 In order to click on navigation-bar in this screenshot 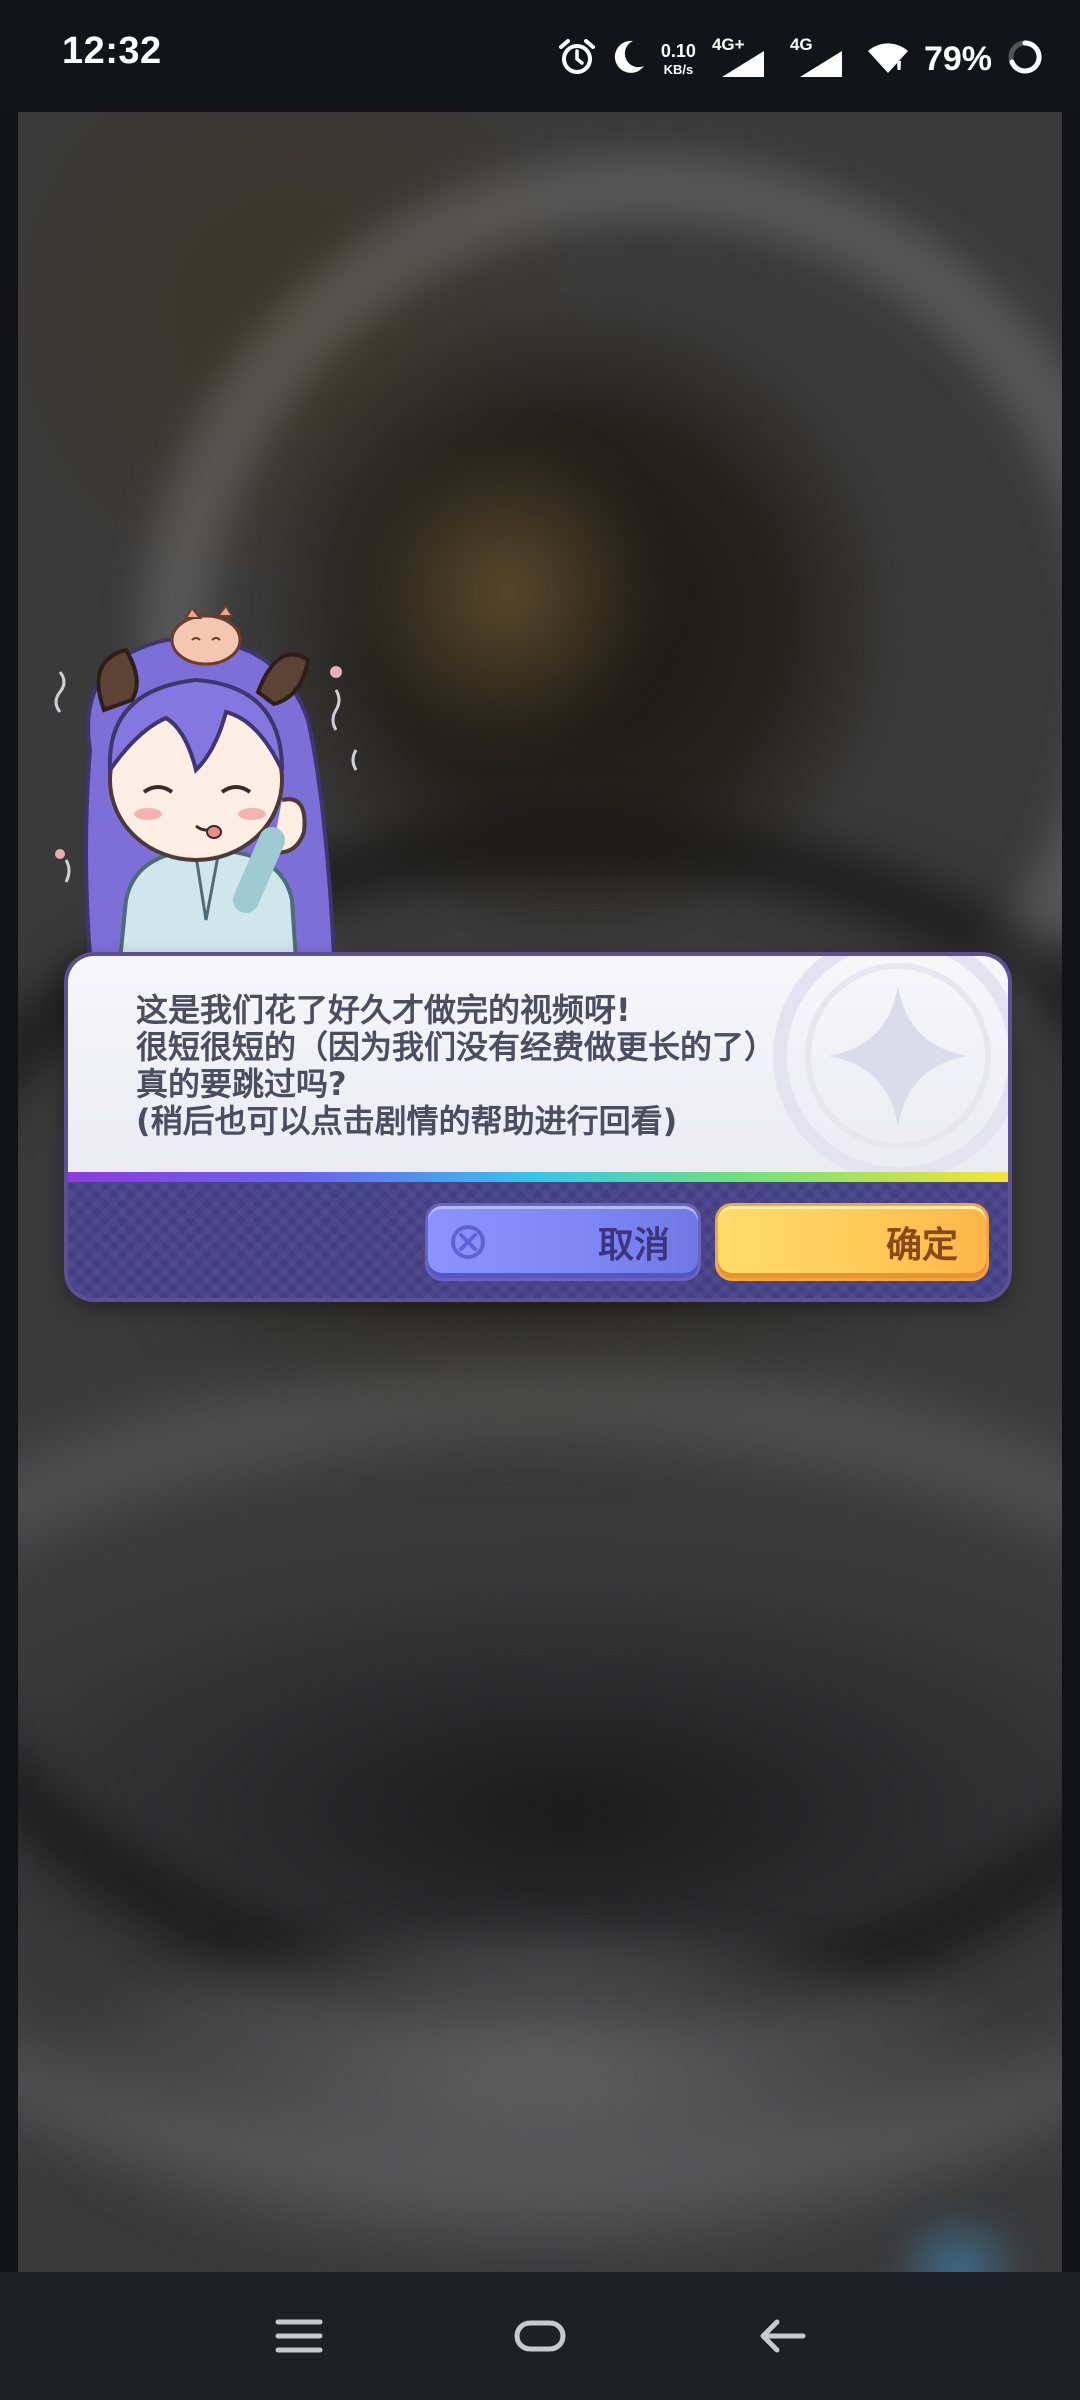, I will do `click(540, 2336)`.